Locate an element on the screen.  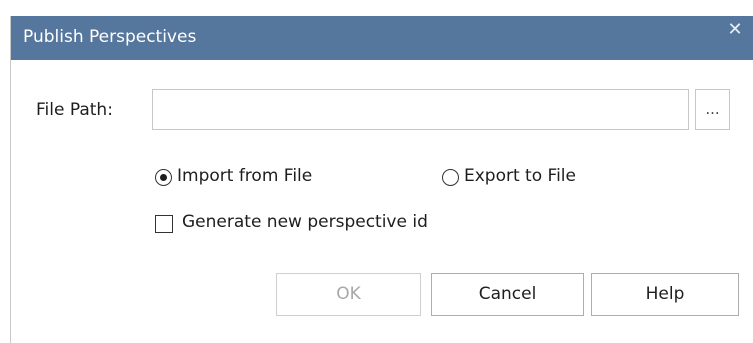
file-path-label: File Path: is located at coordinates (74, 110).